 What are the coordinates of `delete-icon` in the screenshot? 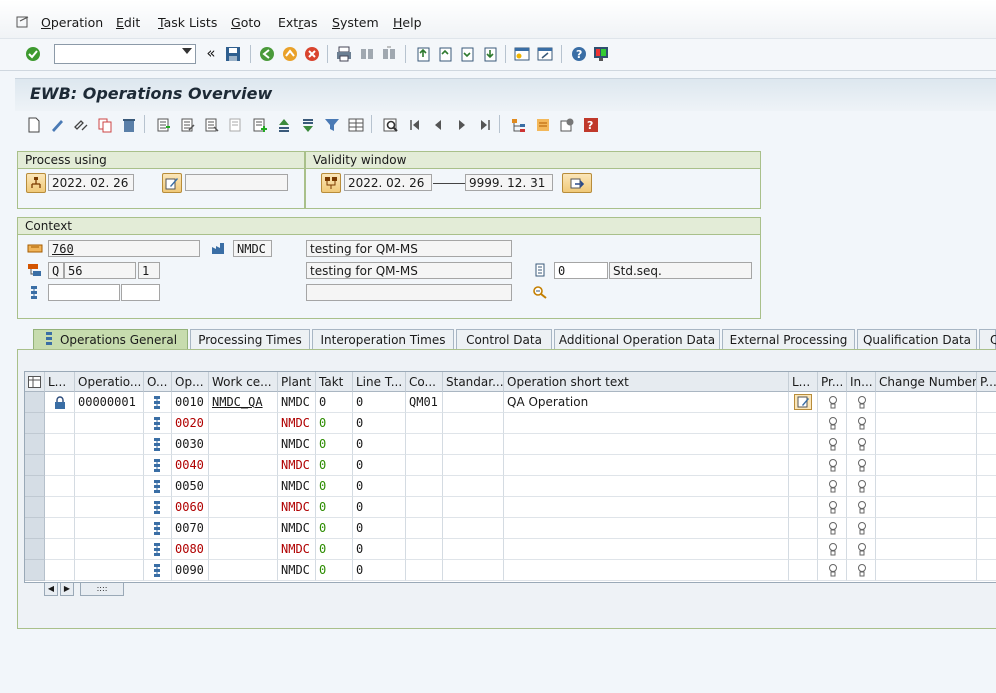 It's located at (129, 125).